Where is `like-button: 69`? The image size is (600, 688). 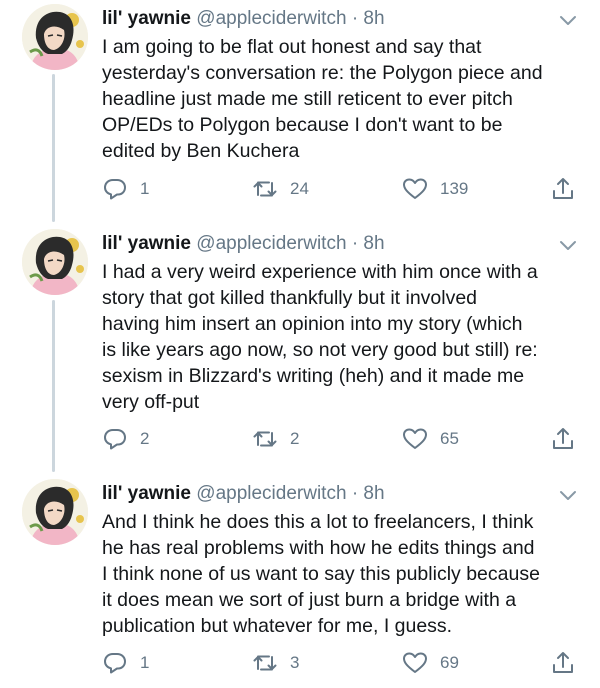 like-button: 69 is located at coordinates (430, 663).